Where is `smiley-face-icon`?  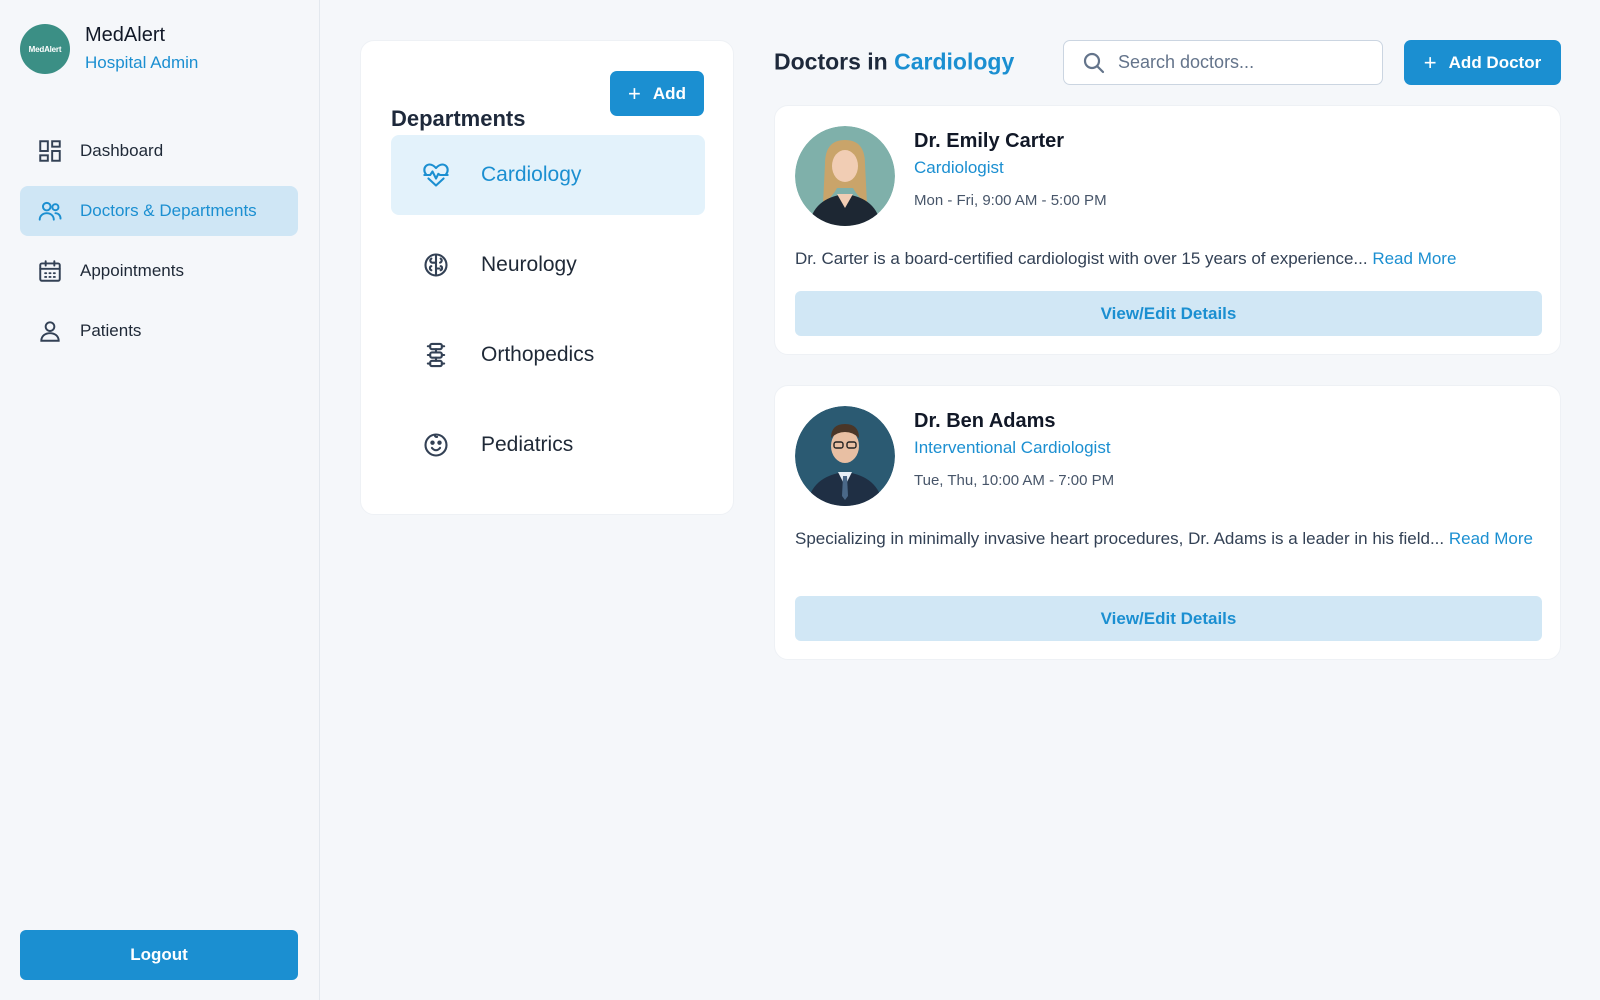
smiley-face-icon is located at coordinates (436, 445).